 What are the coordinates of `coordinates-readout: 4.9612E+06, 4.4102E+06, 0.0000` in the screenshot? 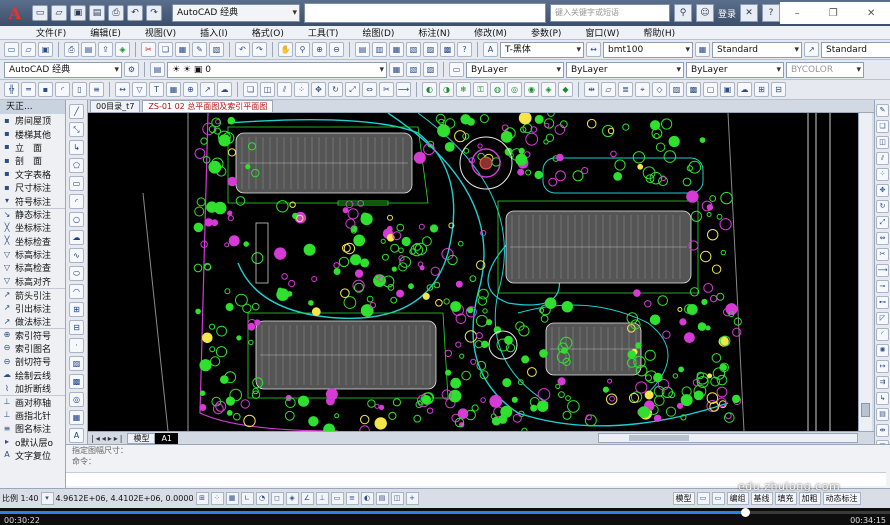 It's located at (125, 498).